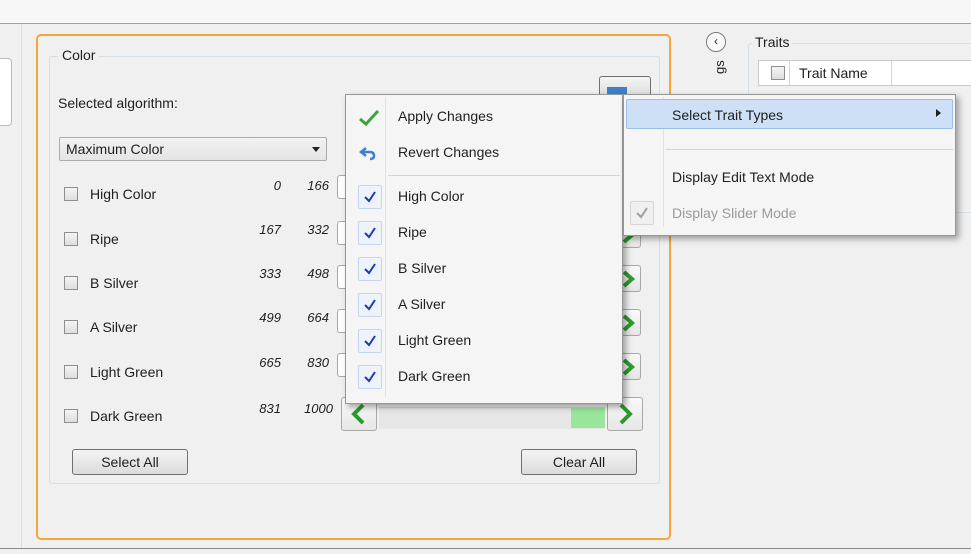 This screenshot has height=554, width=971. What do you see at coordinates (431, 196) in the screenshot?
I see `menu-item-label: High Color` at bounding box center [431, 196].